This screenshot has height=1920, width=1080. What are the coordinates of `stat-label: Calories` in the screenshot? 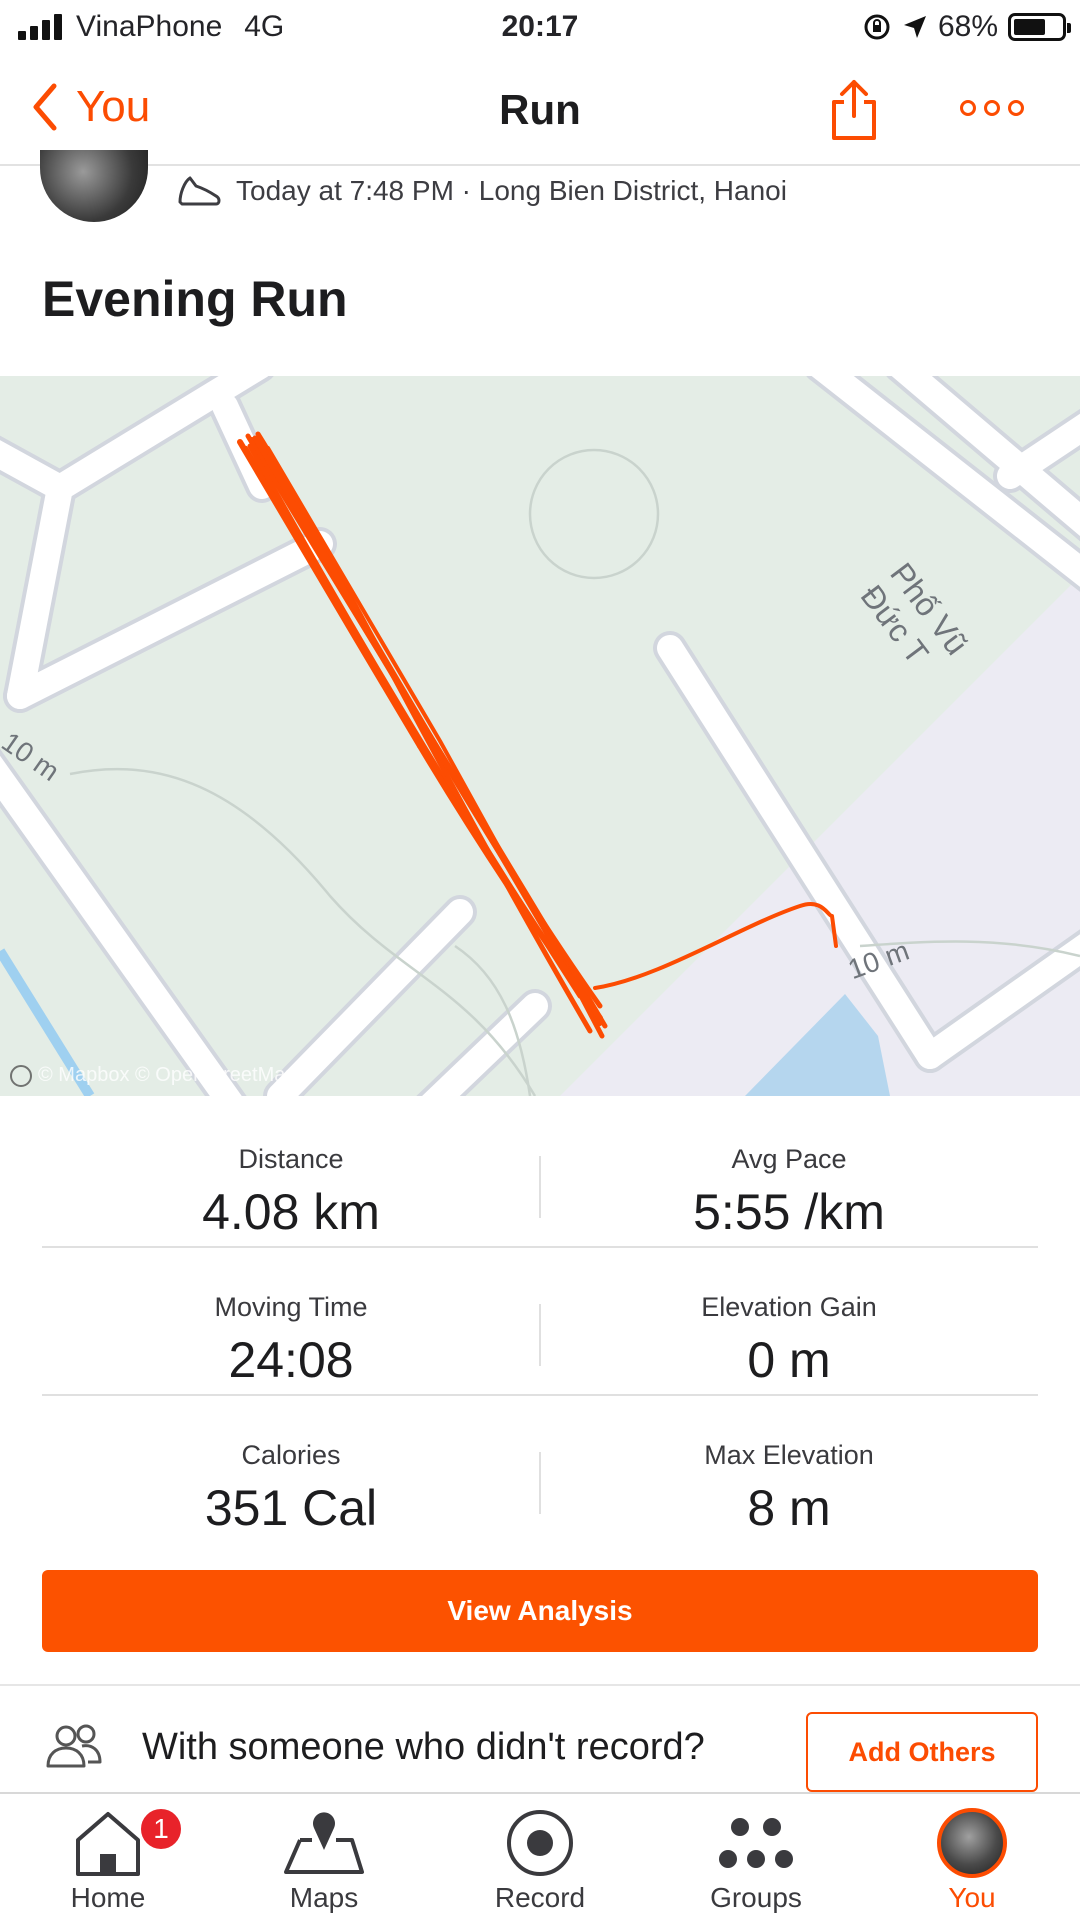 It's located at (291, 1455).